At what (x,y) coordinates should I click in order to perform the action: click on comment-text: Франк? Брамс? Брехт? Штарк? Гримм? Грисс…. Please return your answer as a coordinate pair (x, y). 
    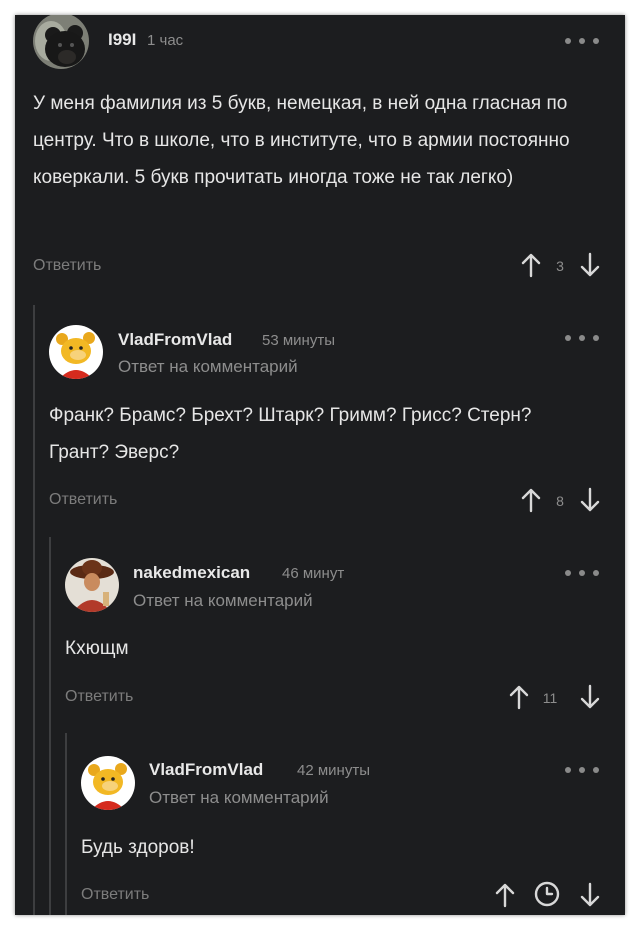
    Looking at the image, I should click on (290, 434).